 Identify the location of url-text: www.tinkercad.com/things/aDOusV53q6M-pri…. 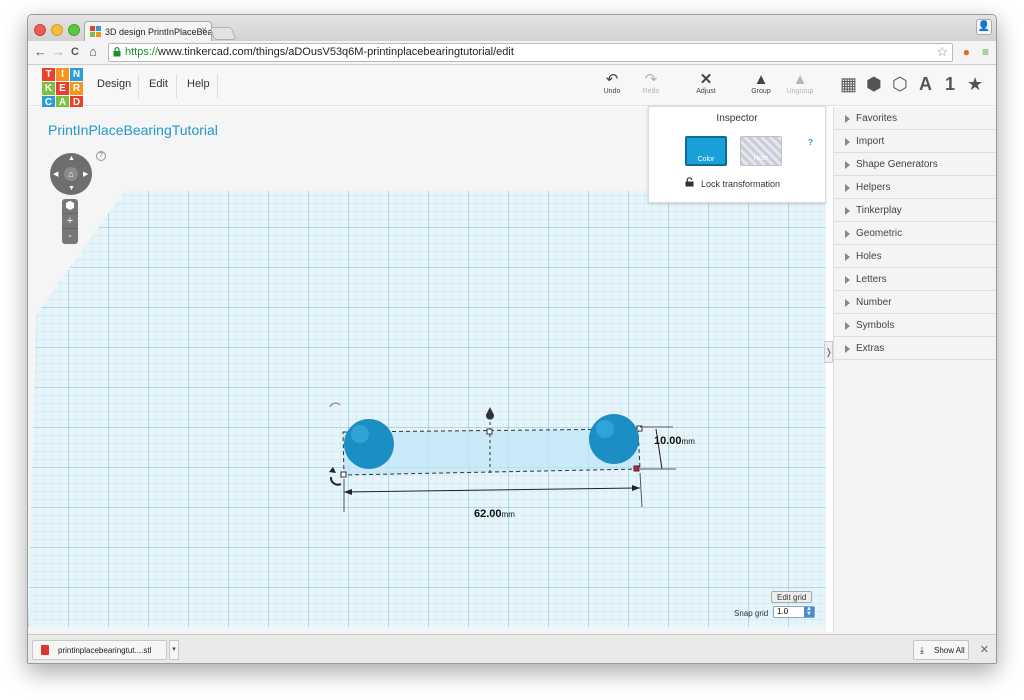
(336, 52).